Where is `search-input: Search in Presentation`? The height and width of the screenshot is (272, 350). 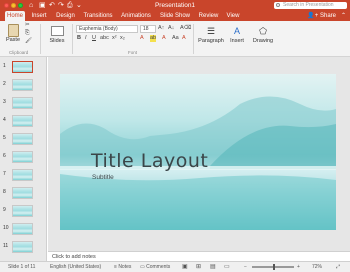
search-input: Search in Presentation is located at coordinates (310, 5).